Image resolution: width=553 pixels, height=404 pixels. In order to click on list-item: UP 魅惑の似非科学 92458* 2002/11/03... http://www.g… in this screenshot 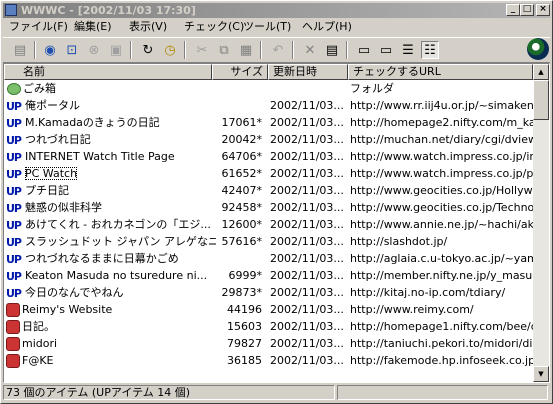, I will do `click(272, 207)`.